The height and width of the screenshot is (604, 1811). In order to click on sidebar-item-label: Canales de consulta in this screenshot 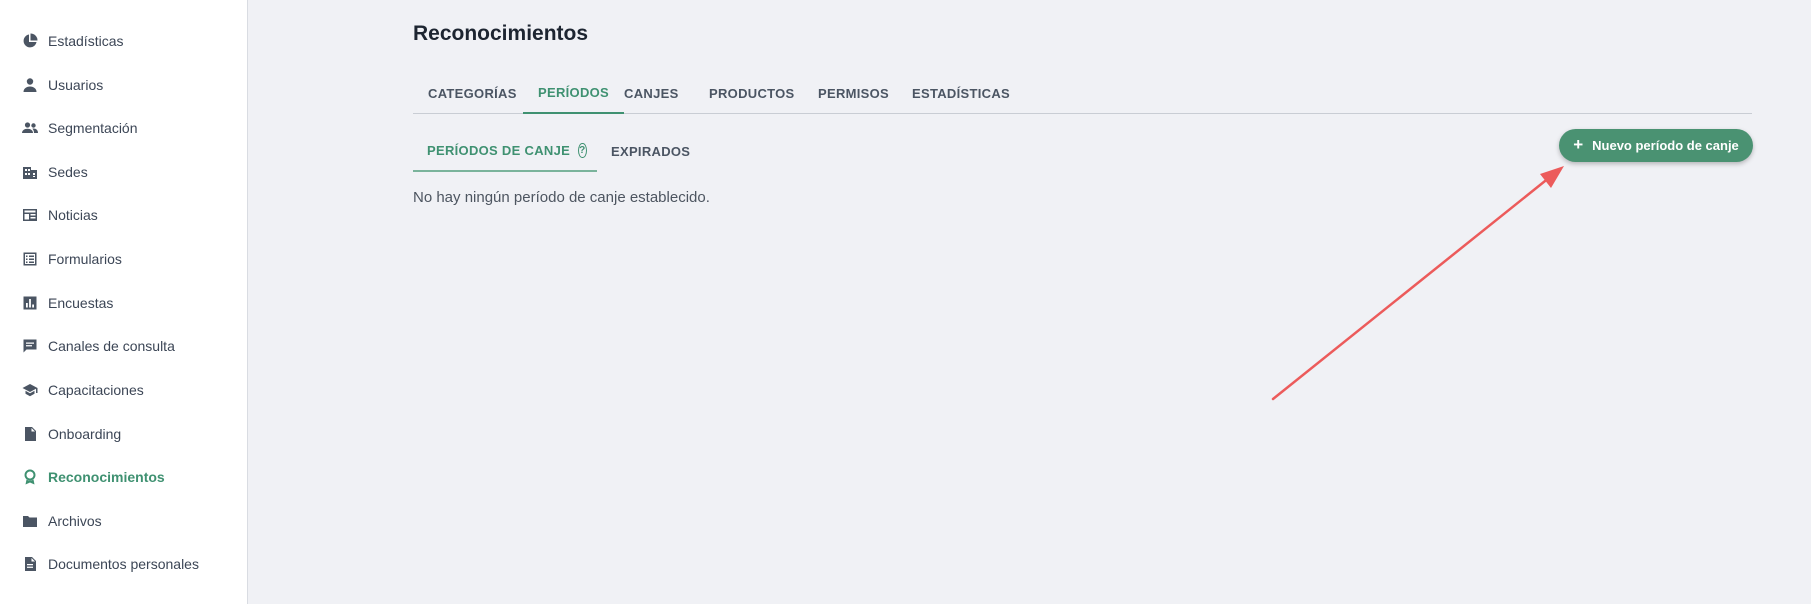, I will do `click(111, 346)`.